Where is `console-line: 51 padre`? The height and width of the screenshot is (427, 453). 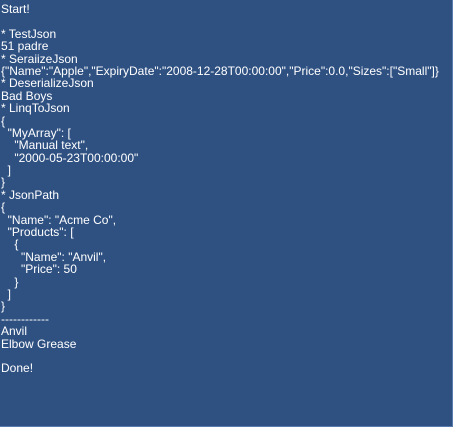
console-line: 51 padre is located at coordinates (25, 46).